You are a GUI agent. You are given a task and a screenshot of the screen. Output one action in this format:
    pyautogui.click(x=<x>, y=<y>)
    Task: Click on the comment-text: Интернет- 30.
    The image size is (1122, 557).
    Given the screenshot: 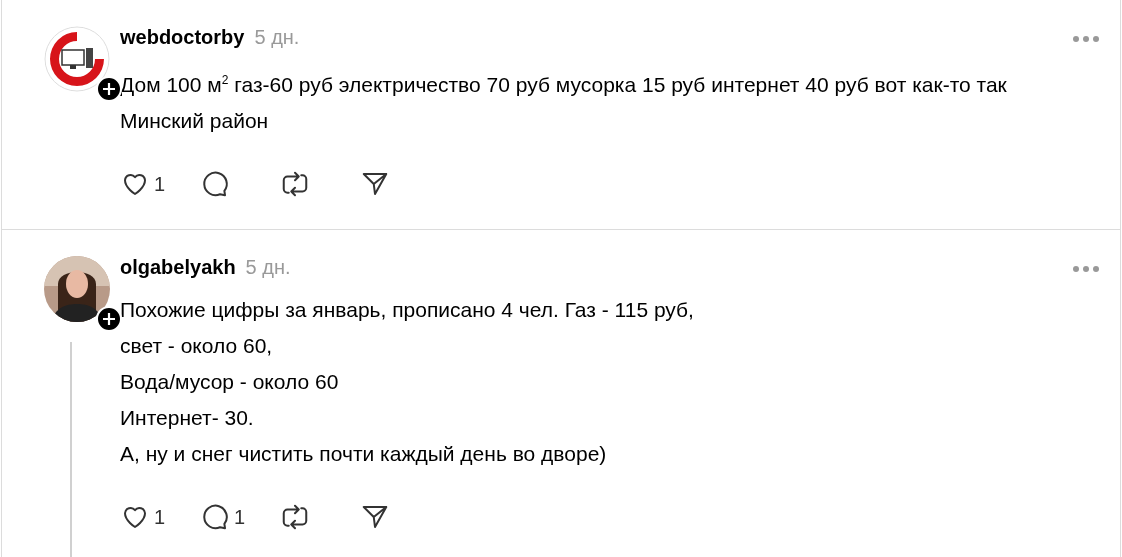 What is the action you would take?
    pyautogui.click(x=187, y=418)
    